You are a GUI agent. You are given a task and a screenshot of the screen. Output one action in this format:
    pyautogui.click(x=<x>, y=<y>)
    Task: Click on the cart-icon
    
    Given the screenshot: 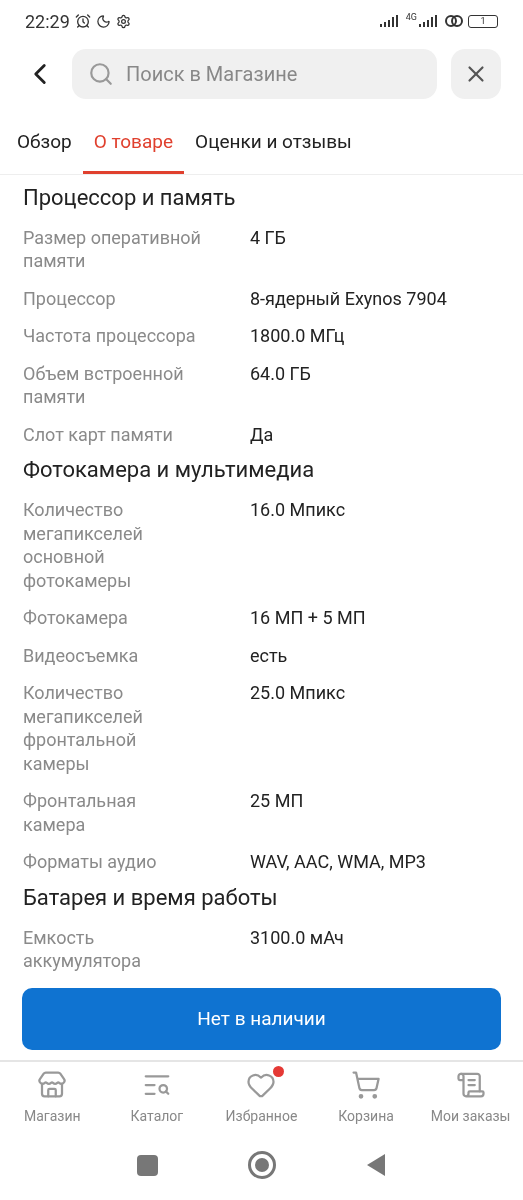 What is the action you would take?
    pyautogui.click(x=366, y=1085)
    